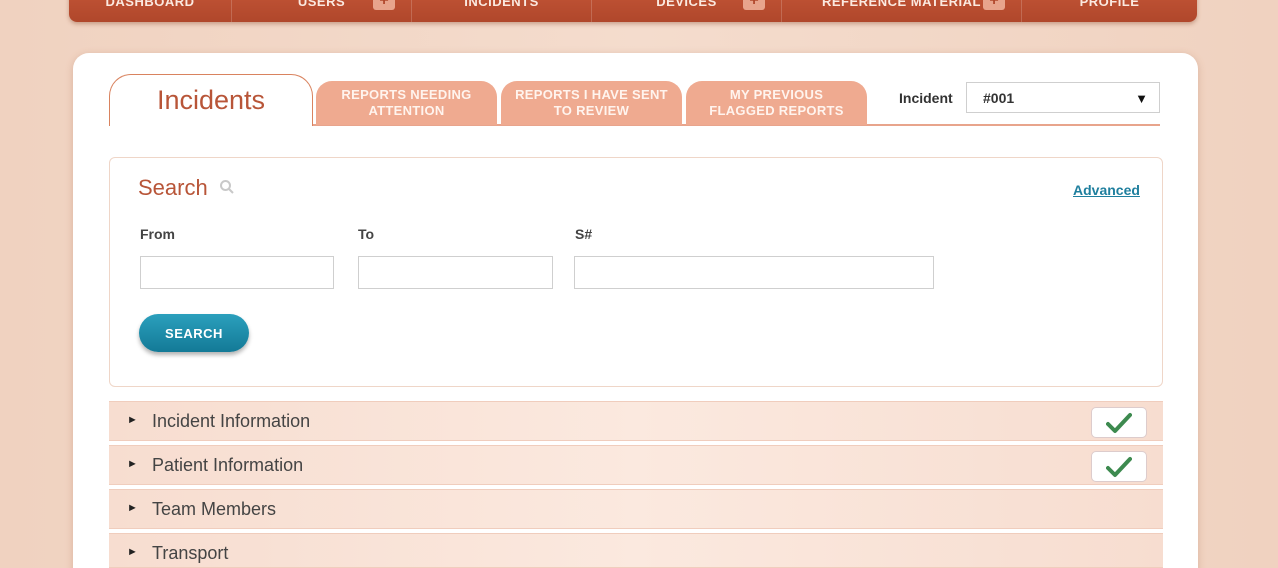 The height and width of the screenshot is (568, 1278). I want to click on tab-reports-sent-to-review: REPORTS I HAVE SENT TO REVIEW, so click(591, 103).